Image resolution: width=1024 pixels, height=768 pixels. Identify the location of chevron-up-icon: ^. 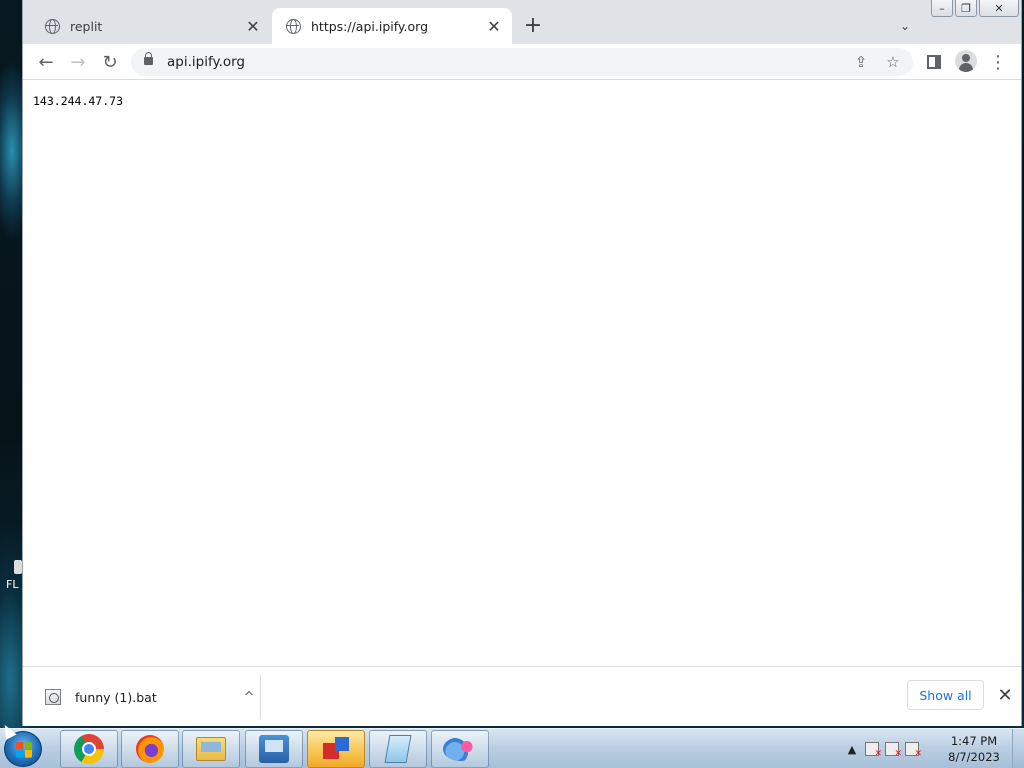
(249, 697).